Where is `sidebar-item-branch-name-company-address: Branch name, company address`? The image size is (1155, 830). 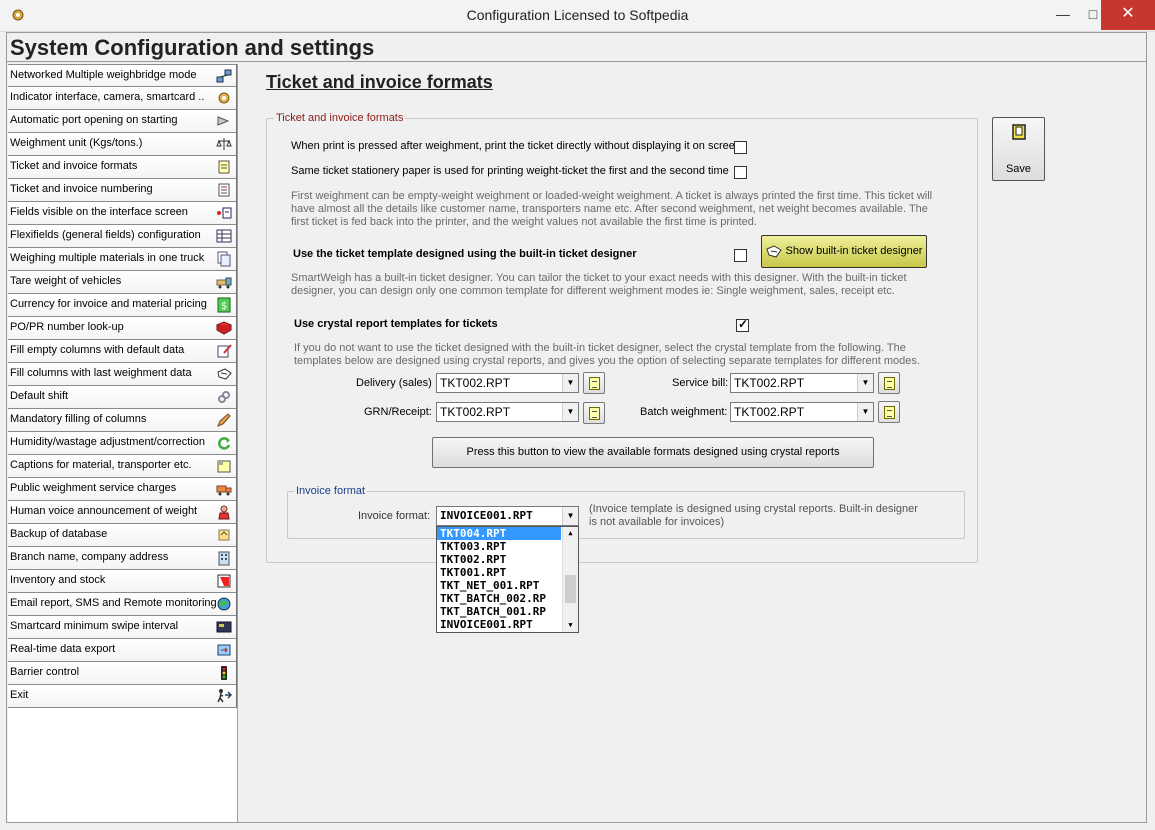
sidebar-item-branch-name-company-address: Branch name, company address is located at coordinates (122, 558).